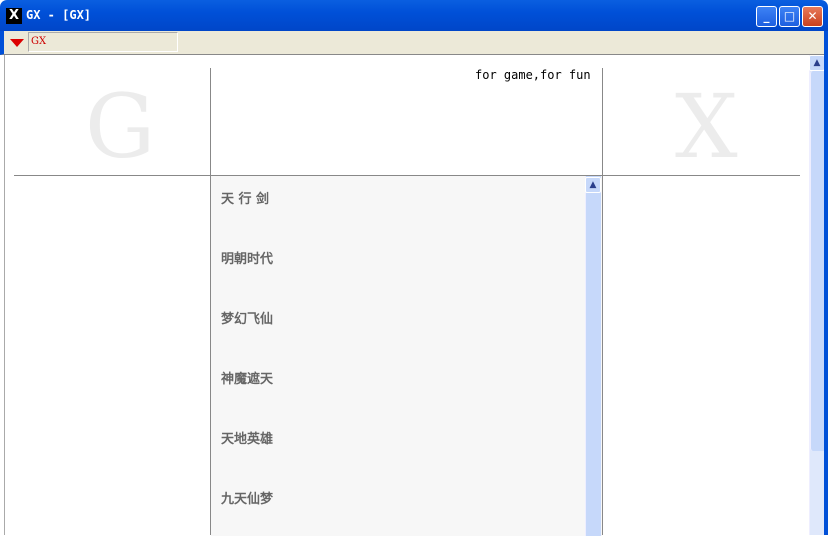 This screenshot has width=828, height=536. Describe the element at coordinates (247, 317) in the screenshot. I see `list-item: 梦幻飞仙` at that location.